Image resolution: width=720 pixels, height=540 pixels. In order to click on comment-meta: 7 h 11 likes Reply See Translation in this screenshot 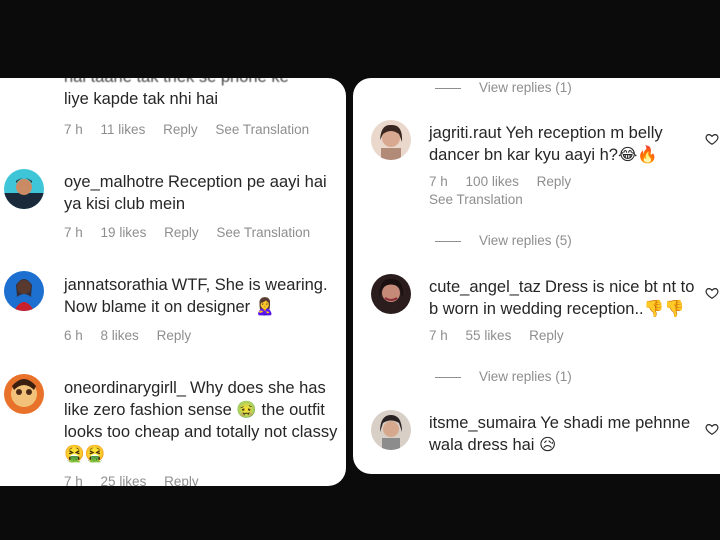, I will do `click(193, 129)`.